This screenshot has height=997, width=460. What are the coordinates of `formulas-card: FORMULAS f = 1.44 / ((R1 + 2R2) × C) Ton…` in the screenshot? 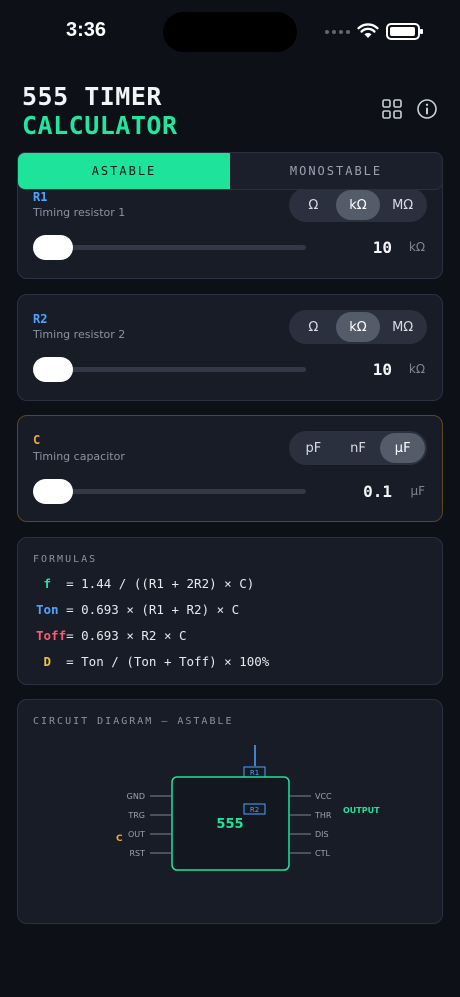 It's located at (230, 611).